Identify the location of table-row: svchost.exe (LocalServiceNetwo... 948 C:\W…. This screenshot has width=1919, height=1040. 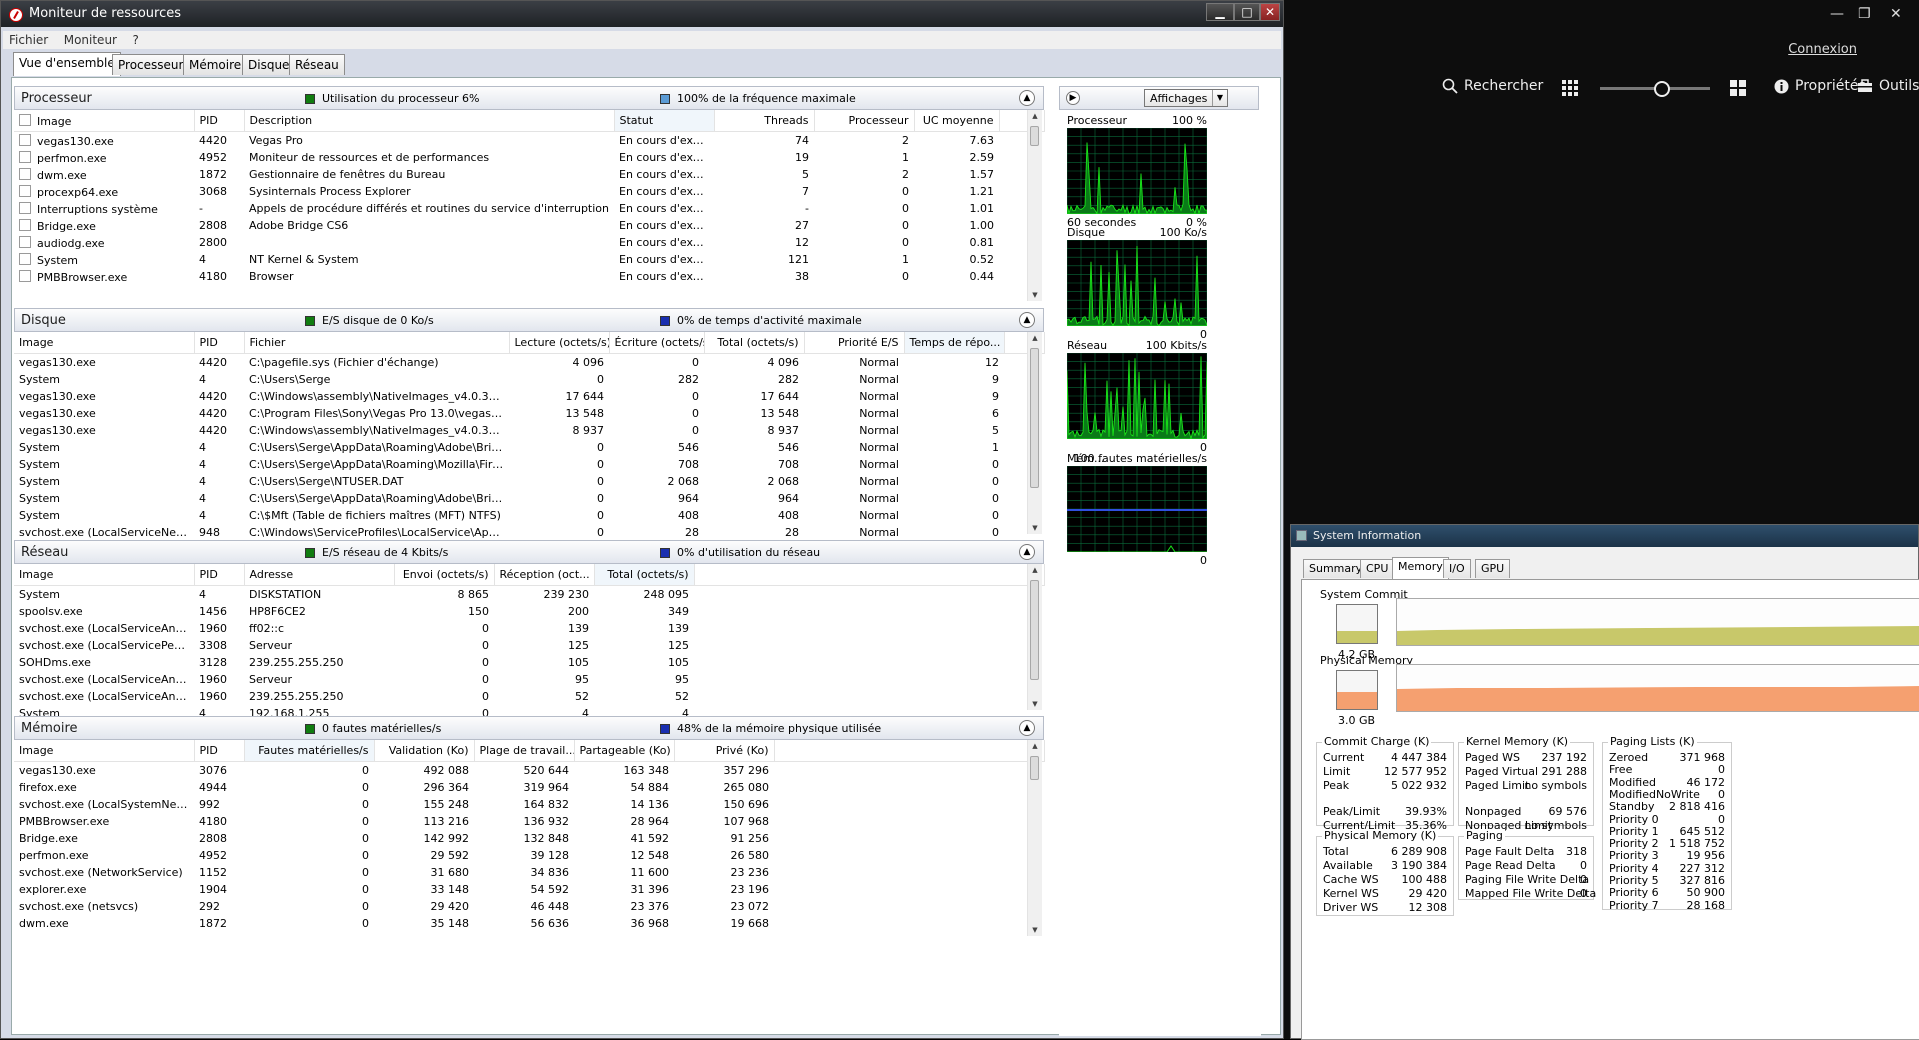
(529, 532).